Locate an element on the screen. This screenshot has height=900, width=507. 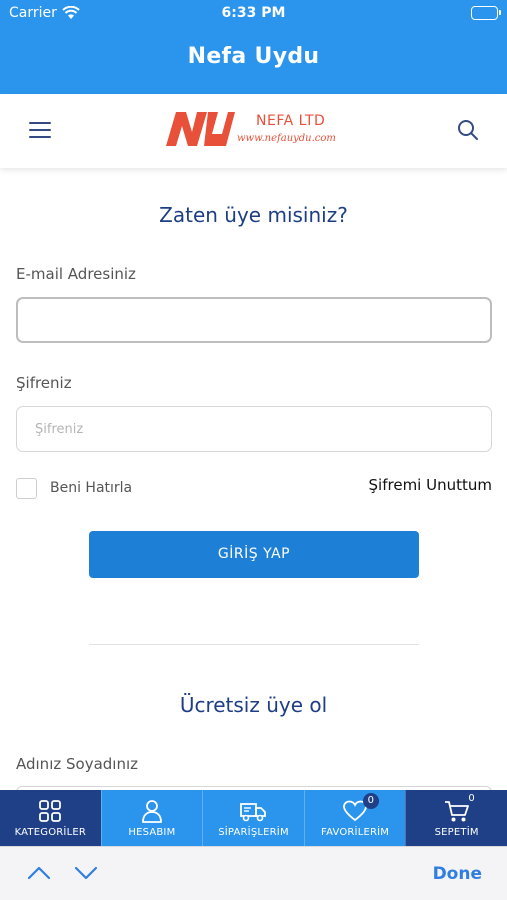
register-title: Ücretsiz üye ol is located at coordinates (253, 705).